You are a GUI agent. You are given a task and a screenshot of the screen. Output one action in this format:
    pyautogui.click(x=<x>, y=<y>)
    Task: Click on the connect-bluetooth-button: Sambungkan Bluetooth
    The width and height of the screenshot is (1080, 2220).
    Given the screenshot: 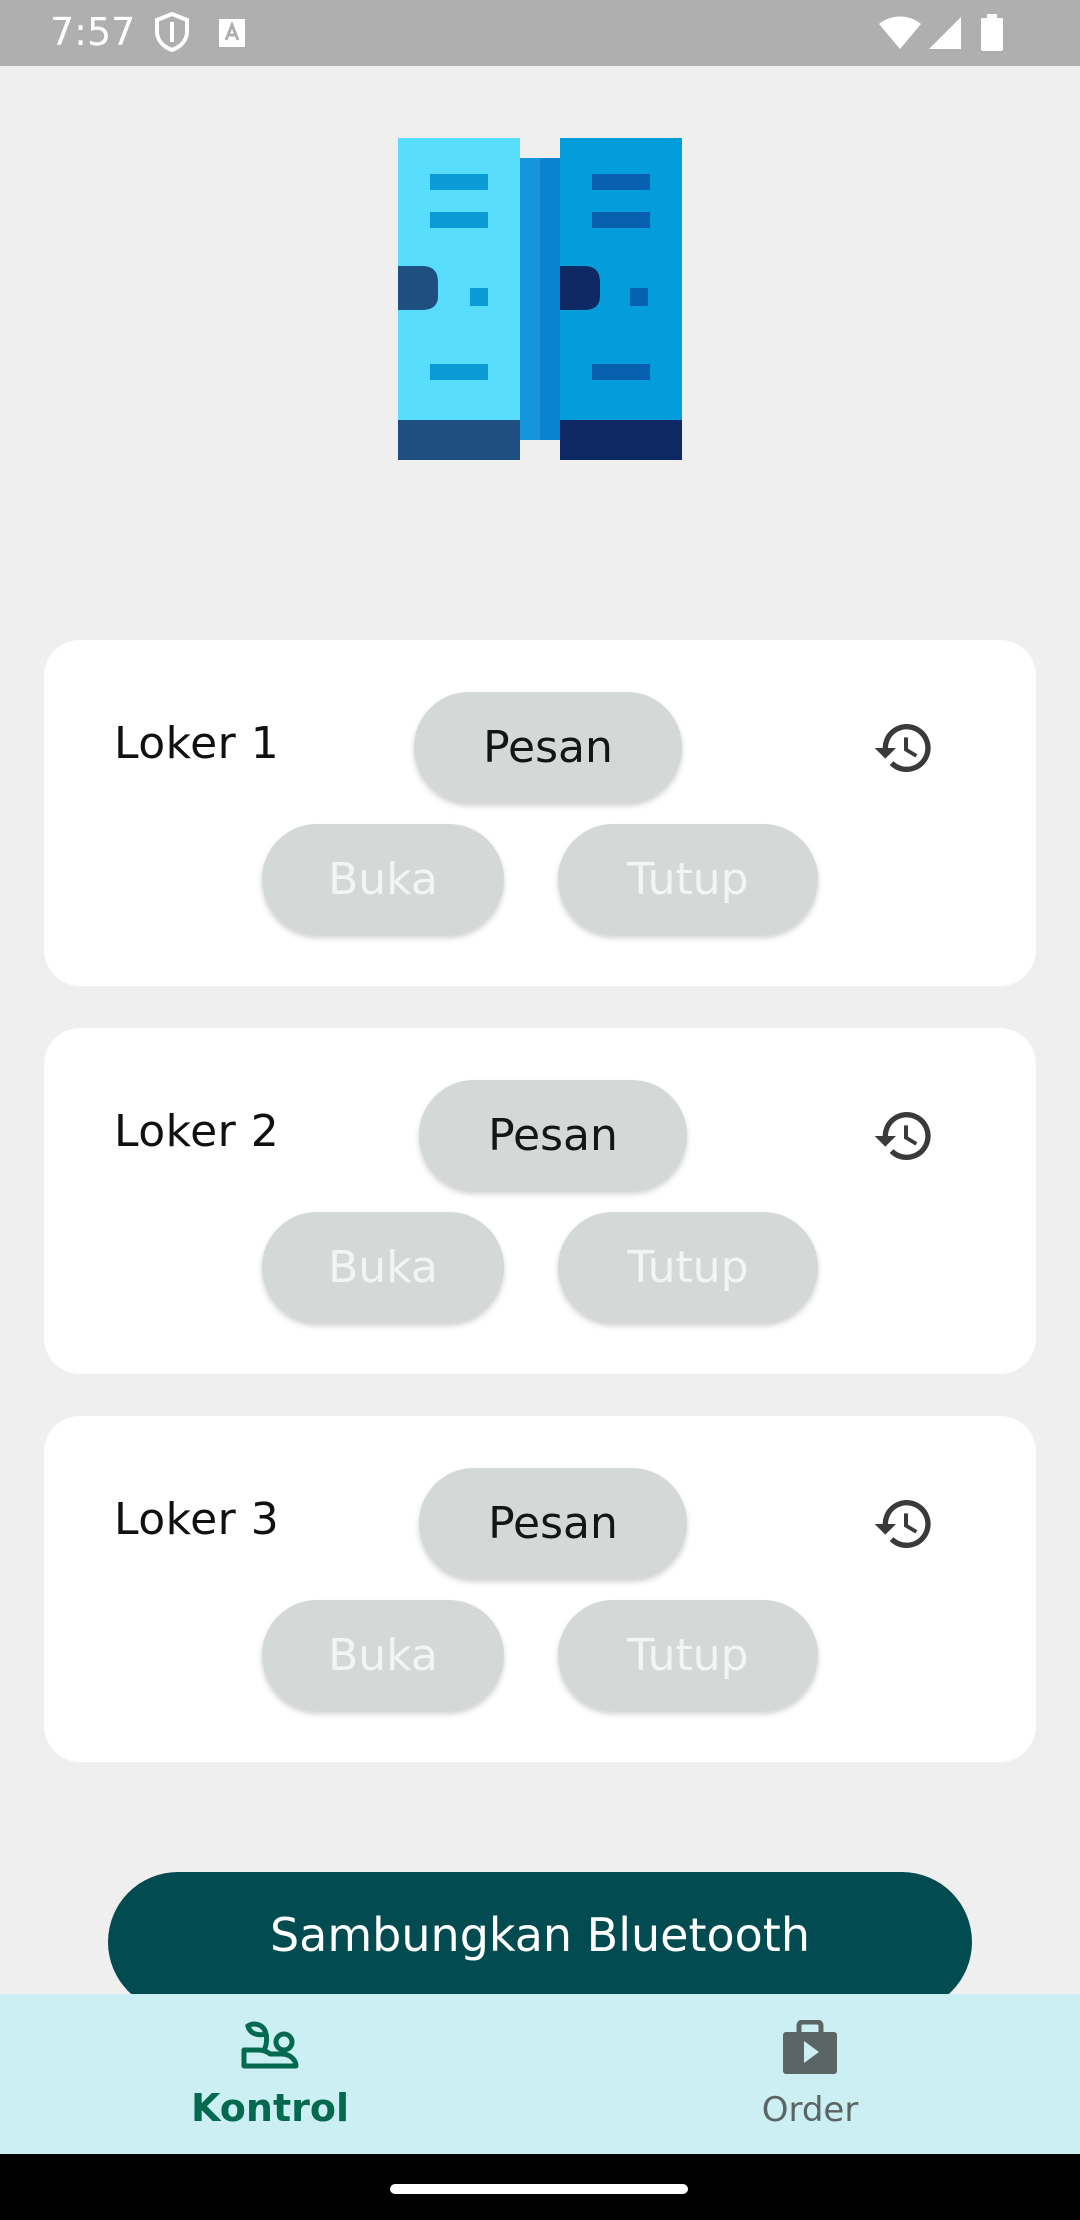 What is the action you would take?
    pyautogui.click(x=540, y=1942)
    